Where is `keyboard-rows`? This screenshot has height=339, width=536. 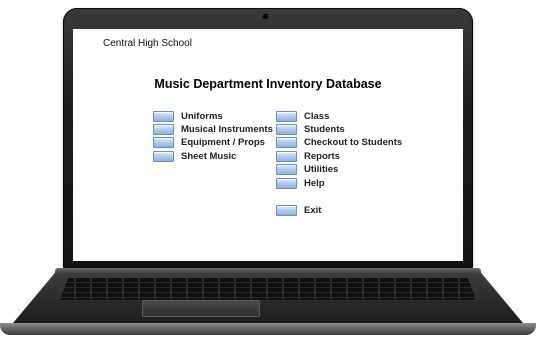
keyboard-rows is located at coordinates (268, 289).